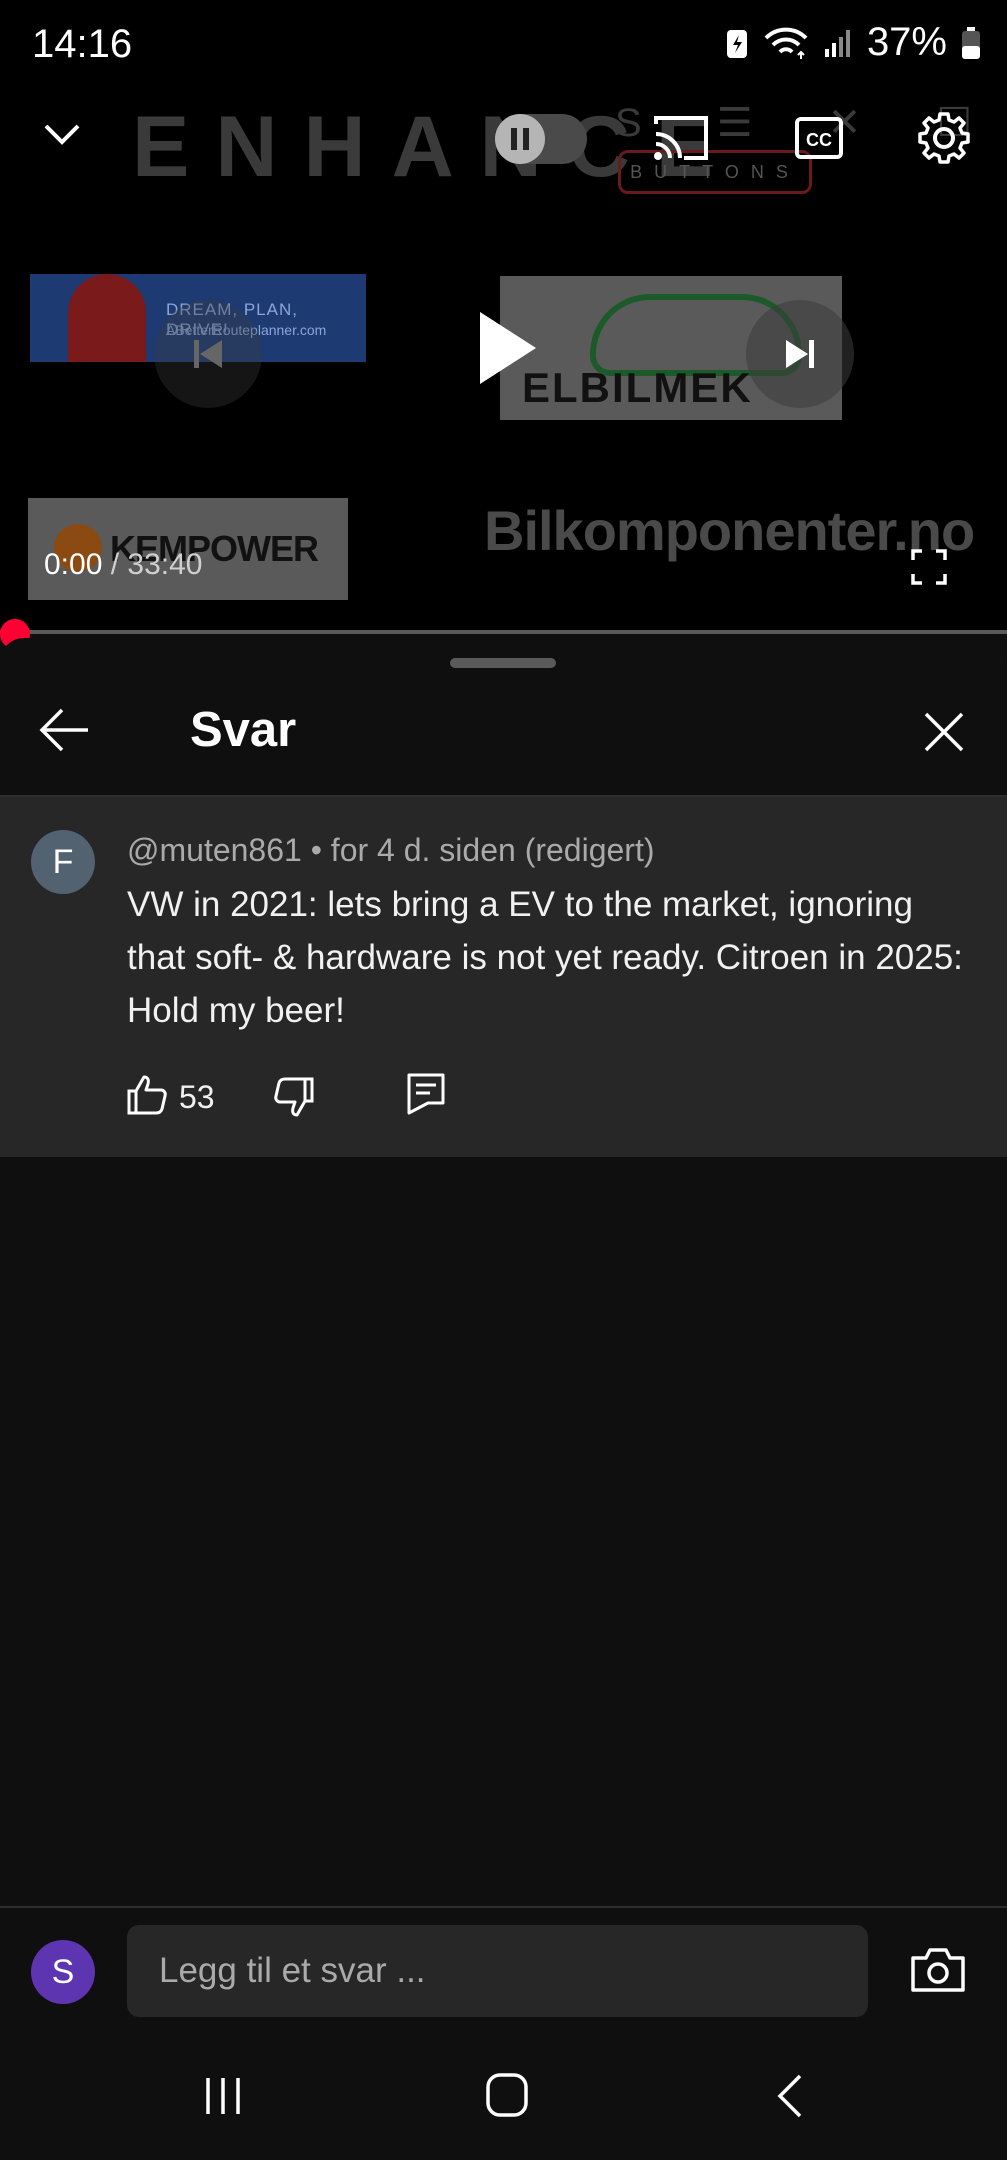 The height and width of the screenshot is (2160, 1007). What do you see at coordinates (503, 663) in the screenshot?
I see `drag-handle` at bounding box center [503, 663].